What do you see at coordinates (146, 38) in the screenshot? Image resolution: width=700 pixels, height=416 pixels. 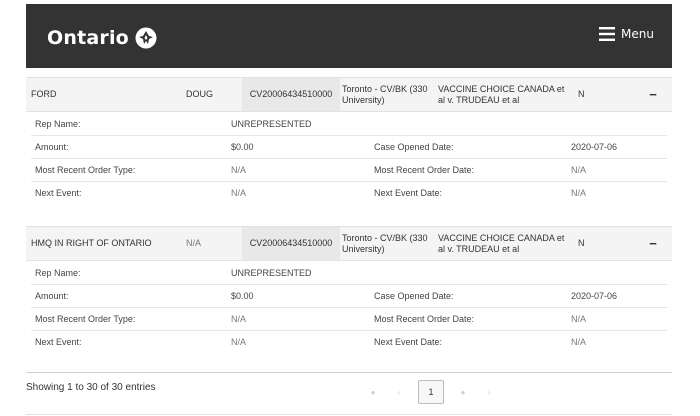 I see `trillium-icon` at bounding box center [146, 38].